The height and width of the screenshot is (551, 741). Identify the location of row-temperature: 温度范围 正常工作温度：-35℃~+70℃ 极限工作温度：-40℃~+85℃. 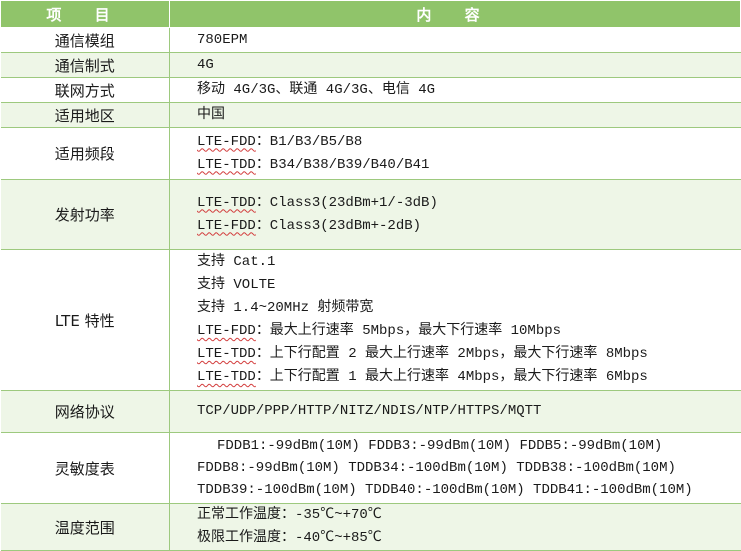
(370, 527).